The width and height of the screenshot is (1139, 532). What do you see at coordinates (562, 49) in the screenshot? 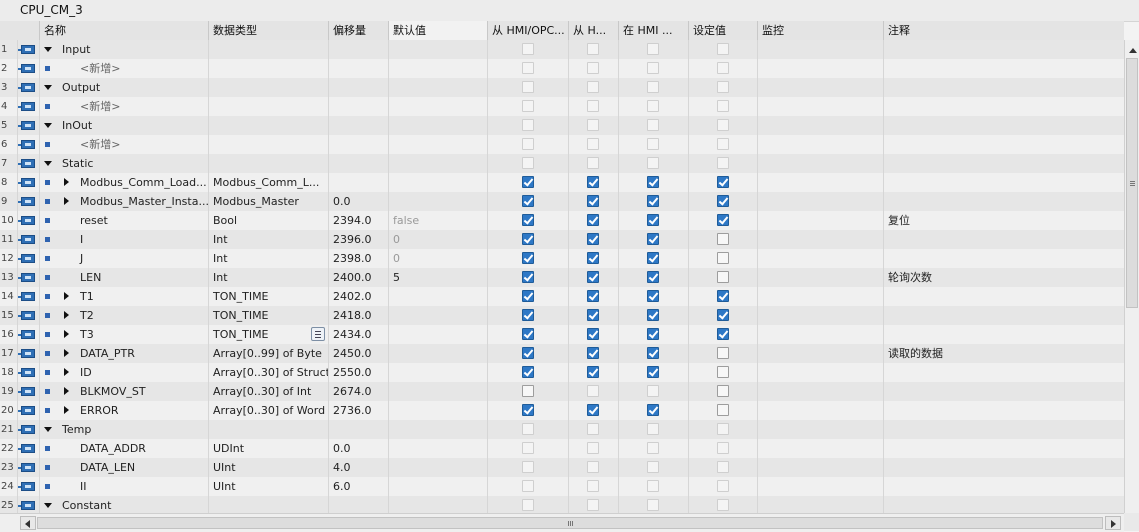
I see `table-row: 1 Input` at bounding box center [562, 49].